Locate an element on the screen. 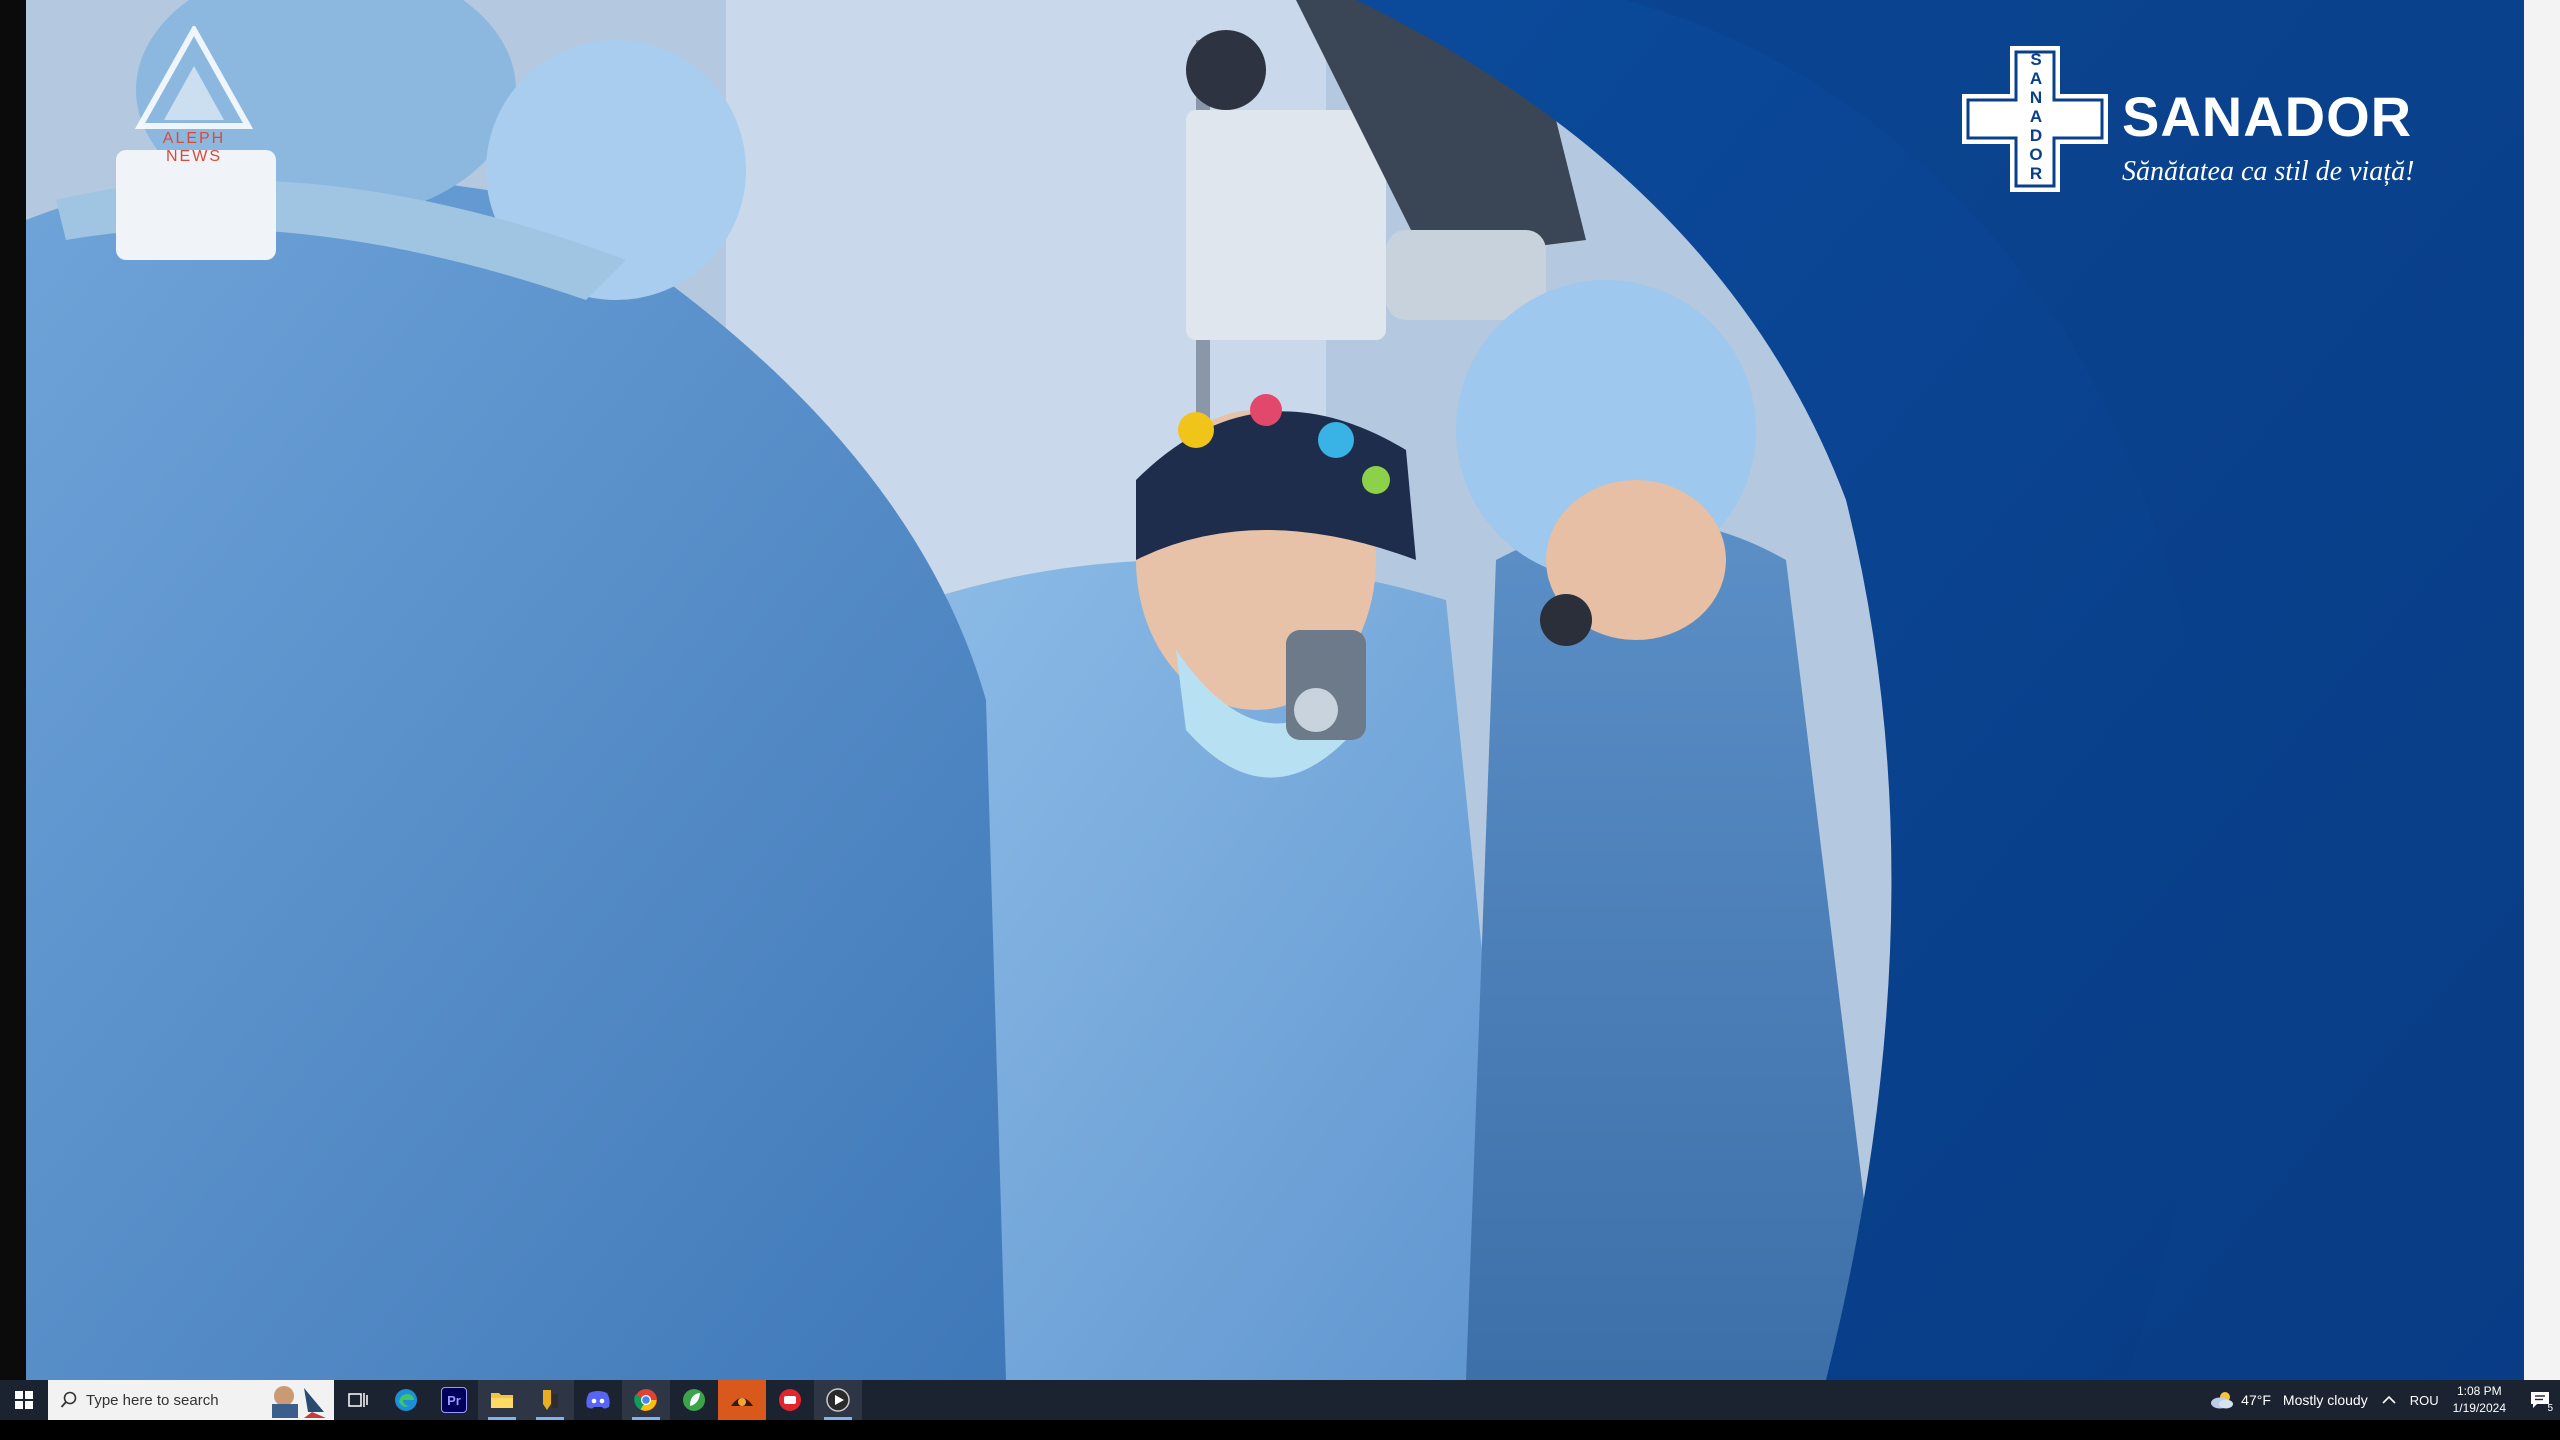 The width and height of the screenshot is (2560, 1440). task-view-button is located at coordinates (358, 1400).